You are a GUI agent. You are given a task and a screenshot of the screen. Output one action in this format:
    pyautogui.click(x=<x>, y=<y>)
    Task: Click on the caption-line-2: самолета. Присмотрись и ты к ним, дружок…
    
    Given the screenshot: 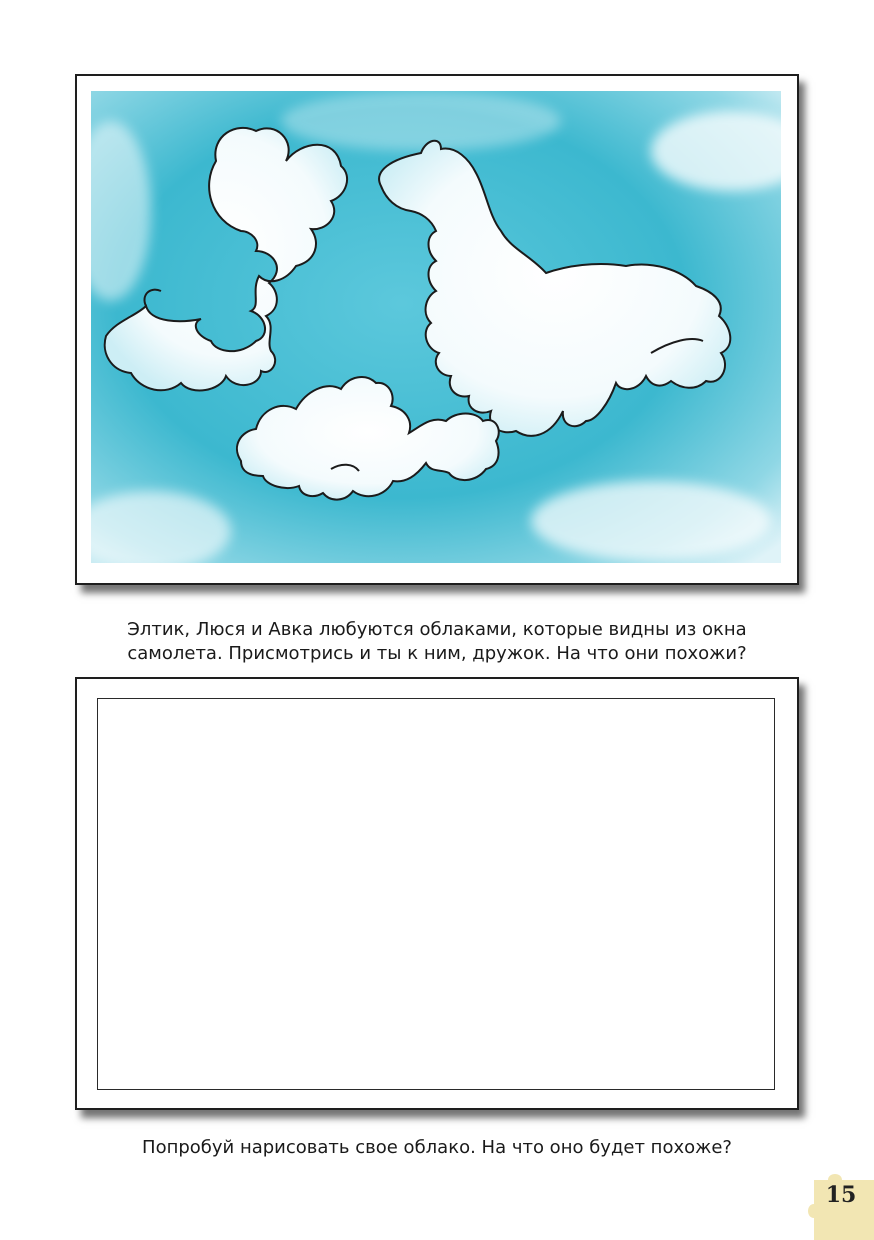 What is the action you would take?
    pyautogui.click(x=437, y=653)
    